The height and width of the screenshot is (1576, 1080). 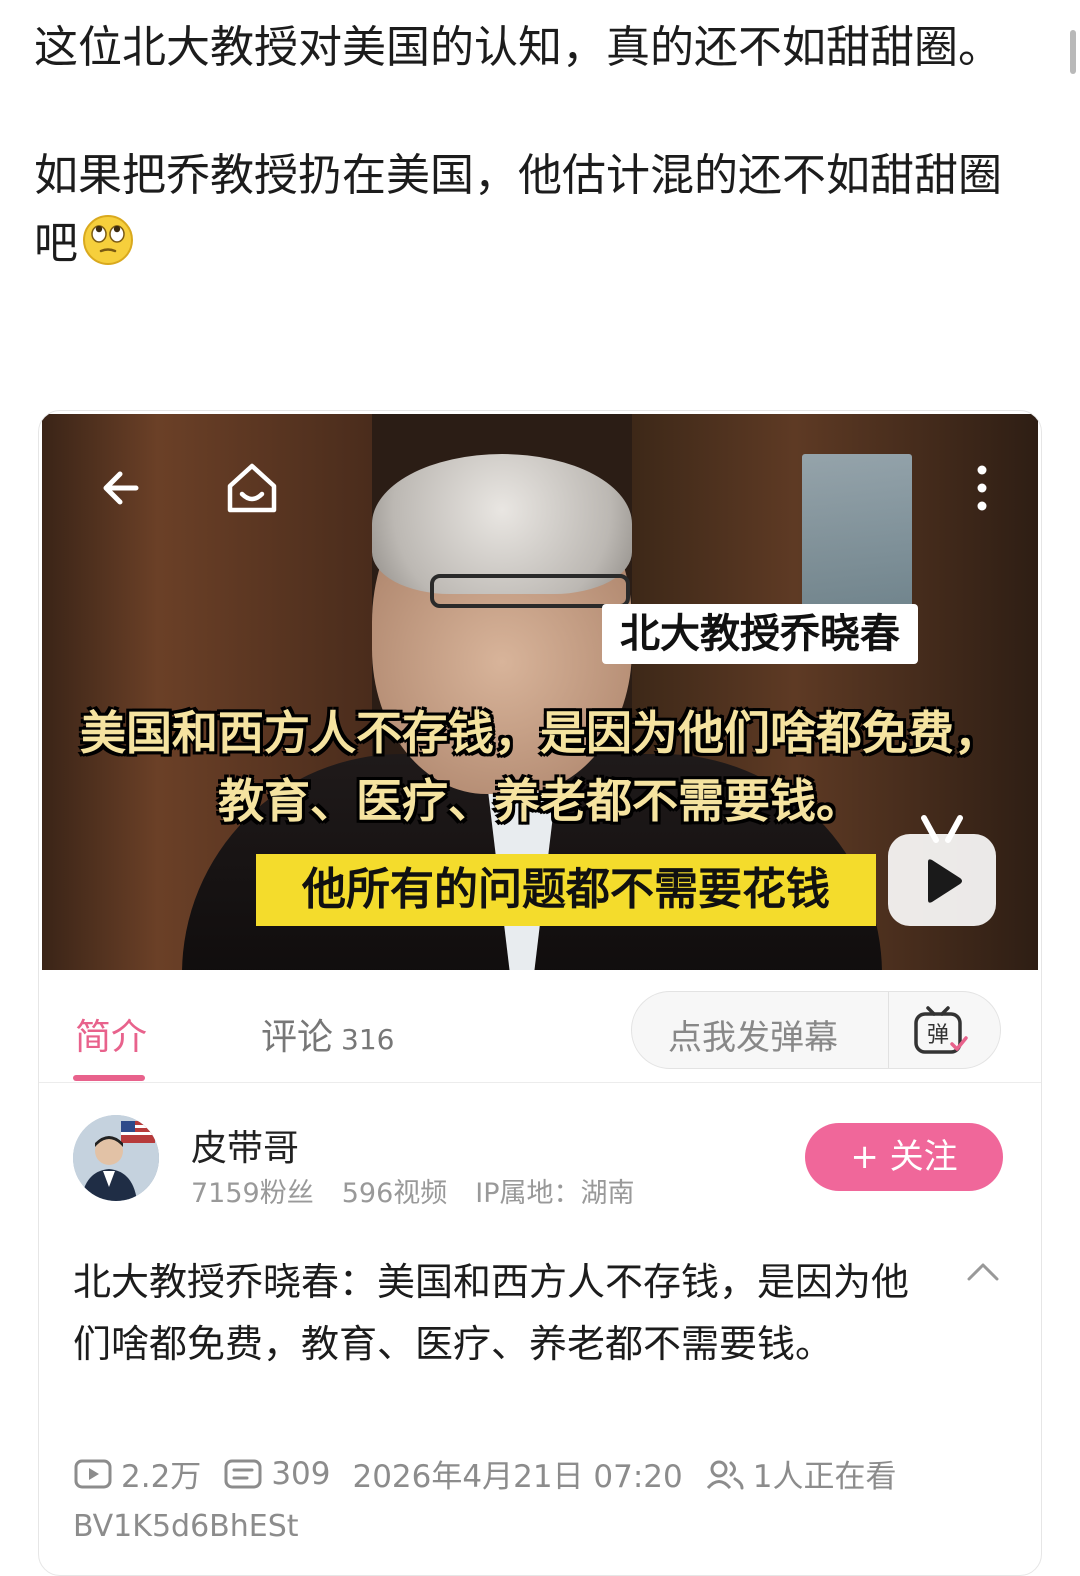 What do you see at coordinates (111, 1038) in the screenshot?
I see `tab-intro: 简介` at bounding box center [111, 1038].